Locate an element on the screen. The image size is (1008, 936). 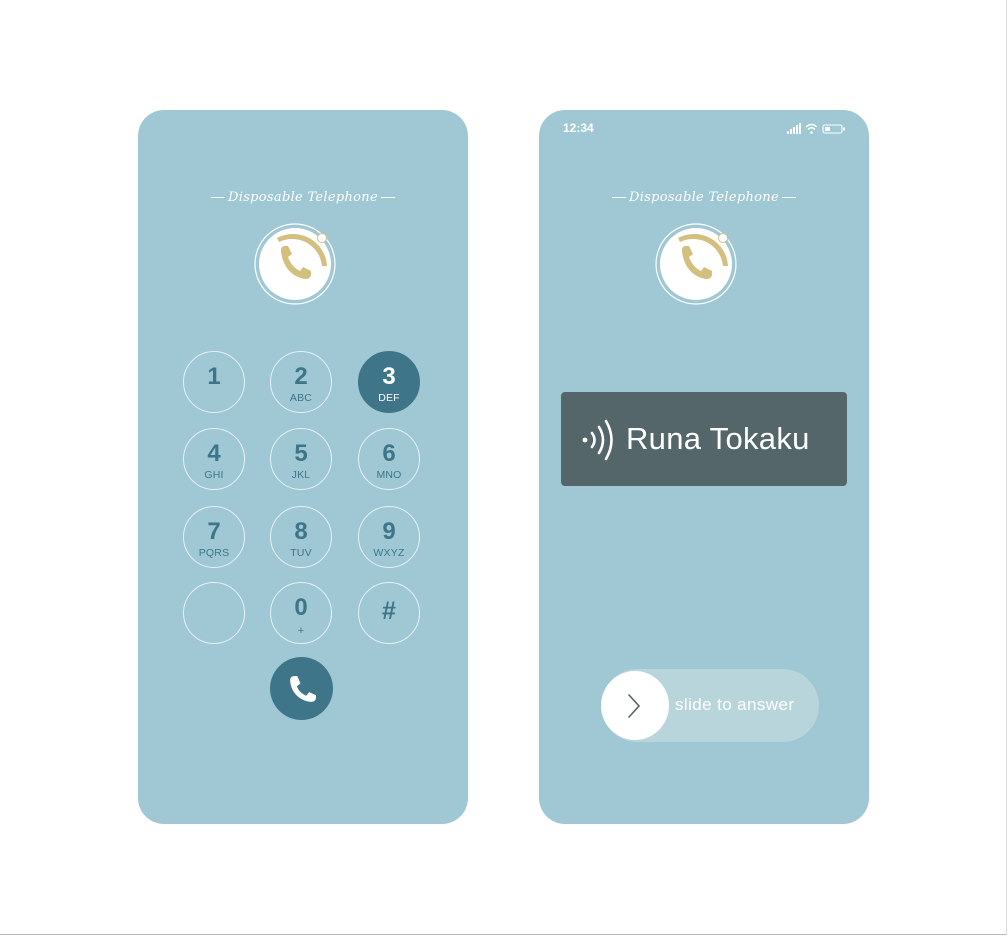
chevron-right-icon is located at coordinates (634, 706).